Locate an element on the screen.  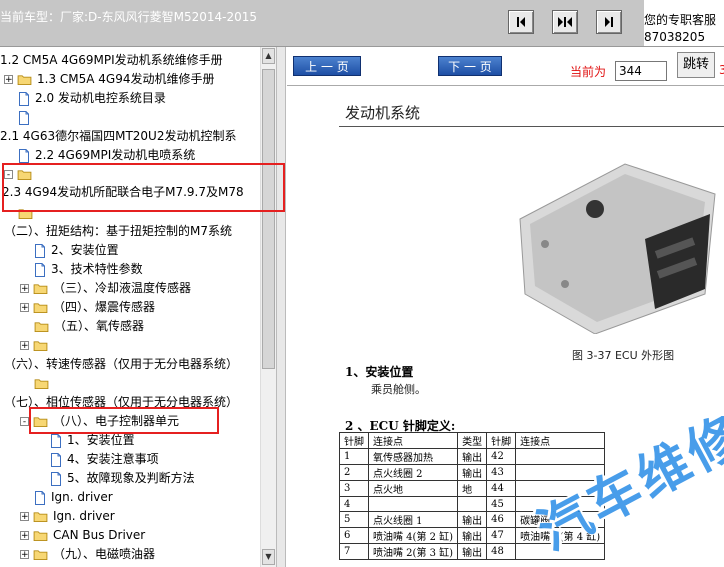
tree-item: +1.3 CM5A 4G94发动机维修手册 is located at coordinates (109, 79).